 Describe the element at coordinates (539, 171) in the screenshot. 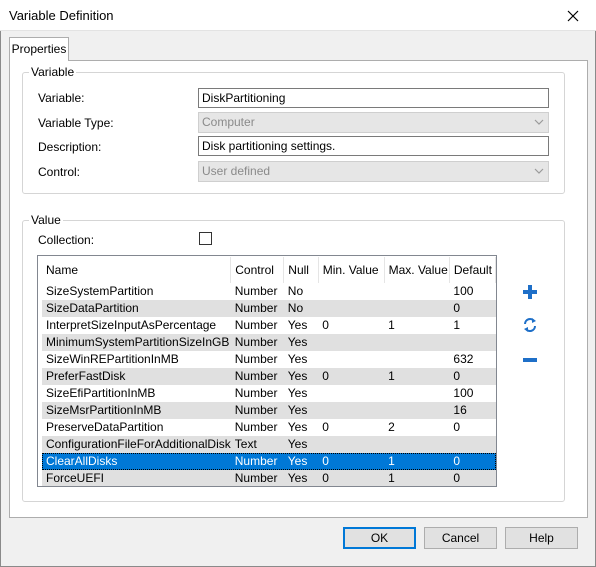

I see `chevron-down-icon` at that location.